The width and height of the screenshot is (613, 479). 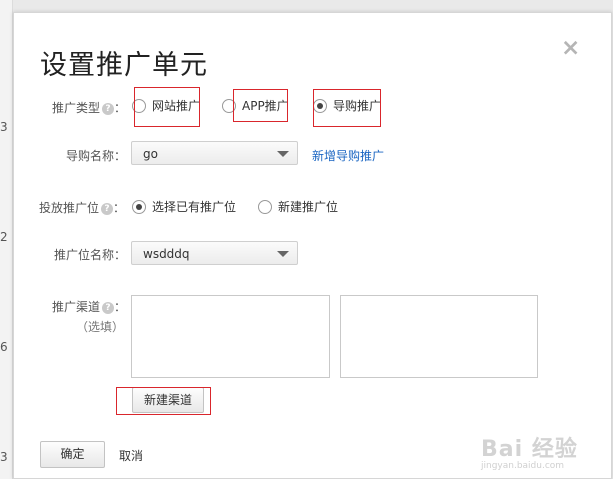 I want to click on dialog-title: 设置推广单元, so click(x=124, y=65).